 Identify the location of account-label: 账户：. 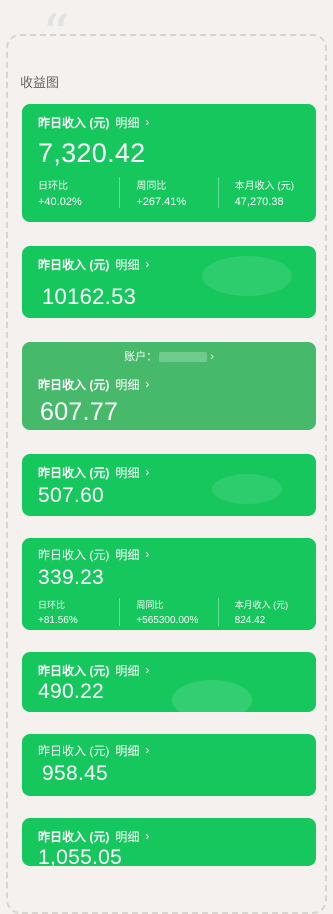
(141, 357).